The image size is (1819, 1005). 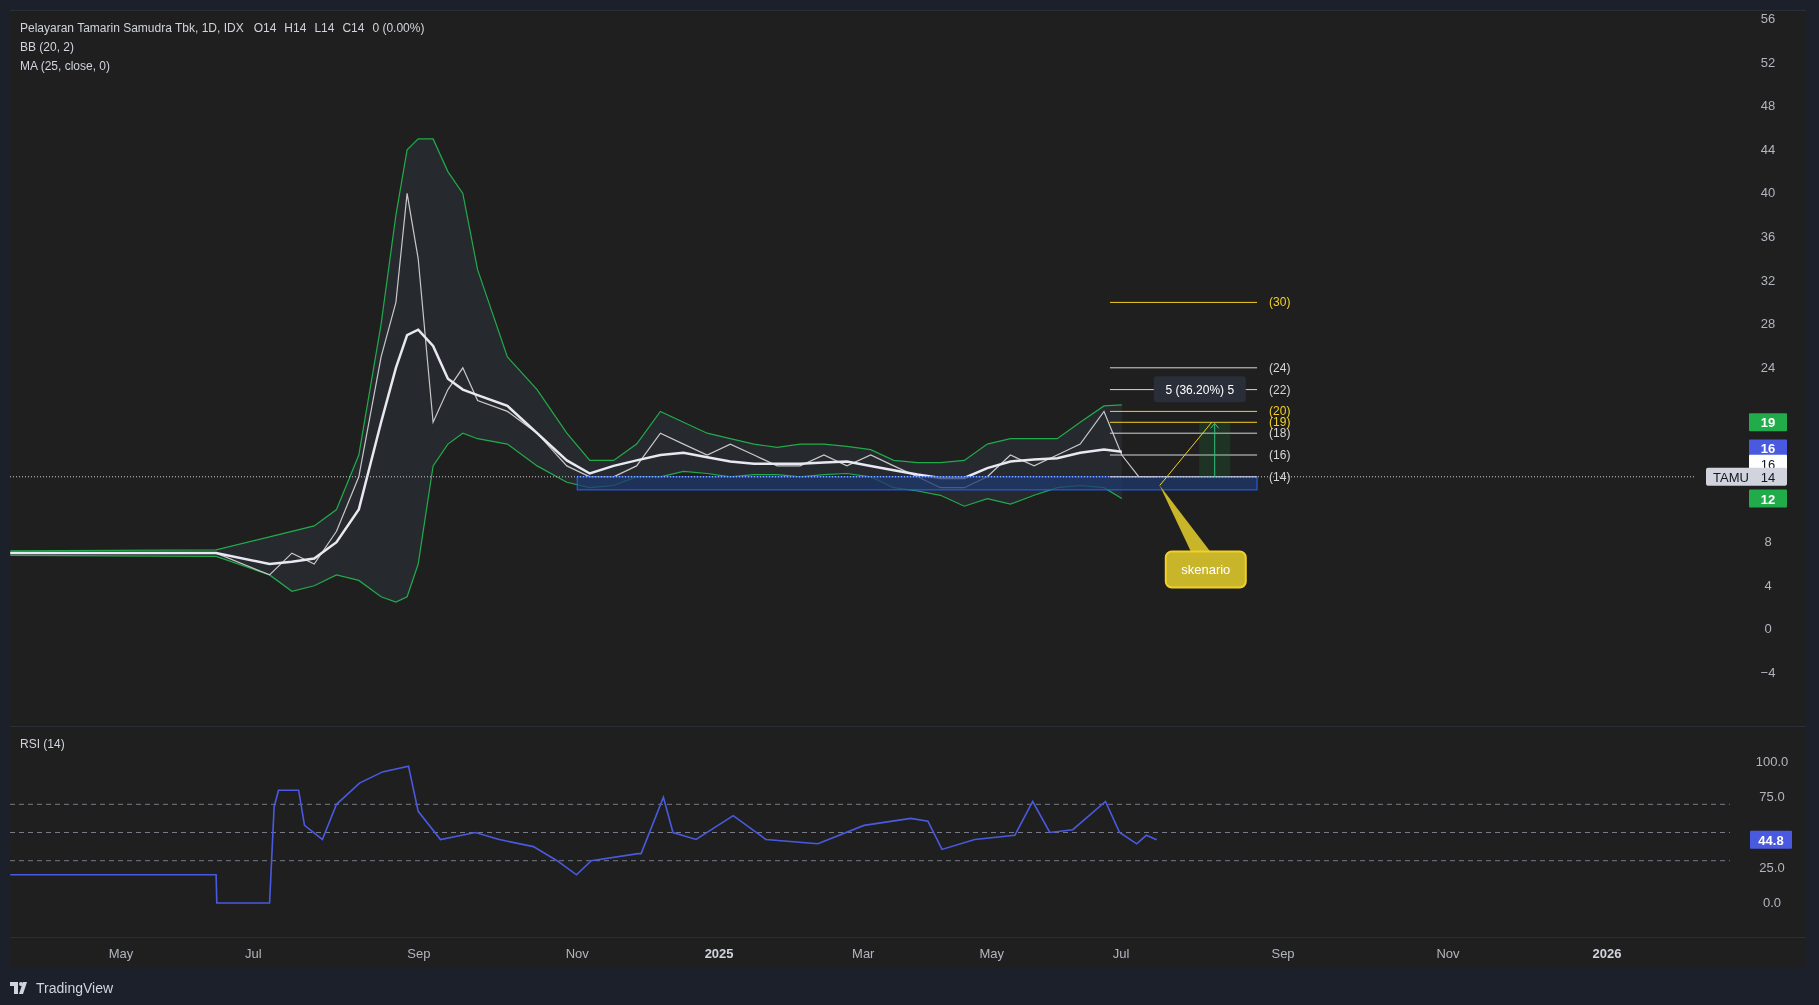 I want to click on axis-label: 0.0, so click(x=1772, y=902).